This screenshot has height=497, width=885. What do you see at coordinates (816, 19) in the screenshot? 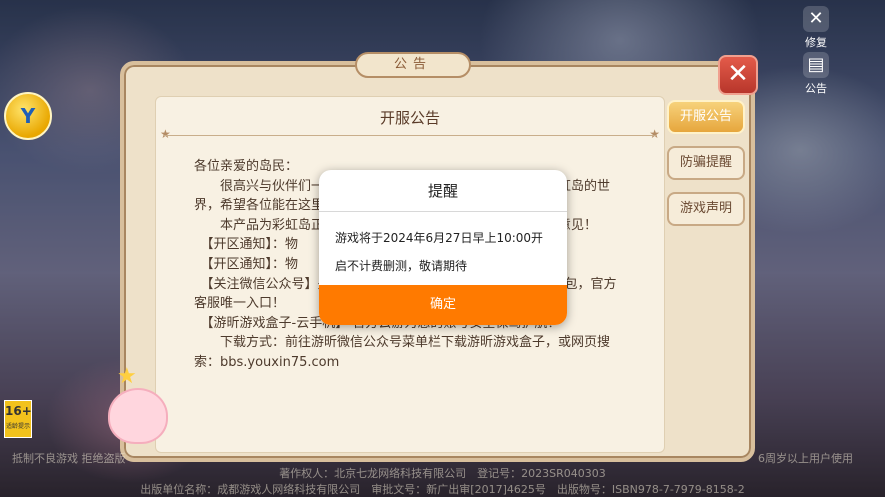
I see `wrench-icon: ✕` at bounding box center [816, 19].